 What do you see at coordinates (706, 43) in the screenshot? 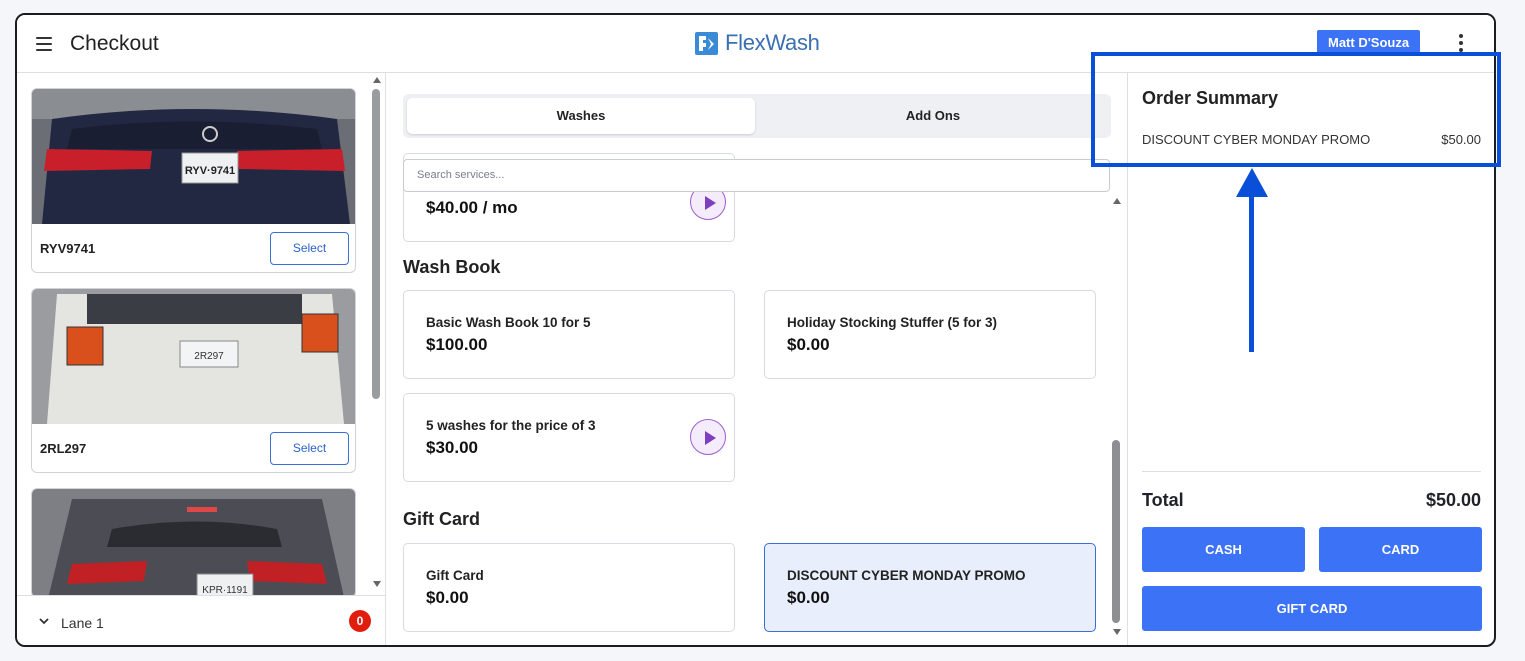
I see `flexwash-logo-icon` at bounding box center [706, 43].